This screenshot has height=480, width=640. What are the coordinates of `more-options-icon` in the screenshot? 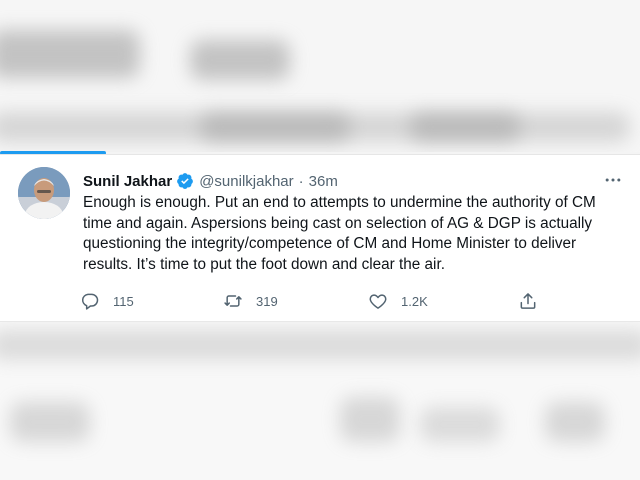 It's located at (613, 180).